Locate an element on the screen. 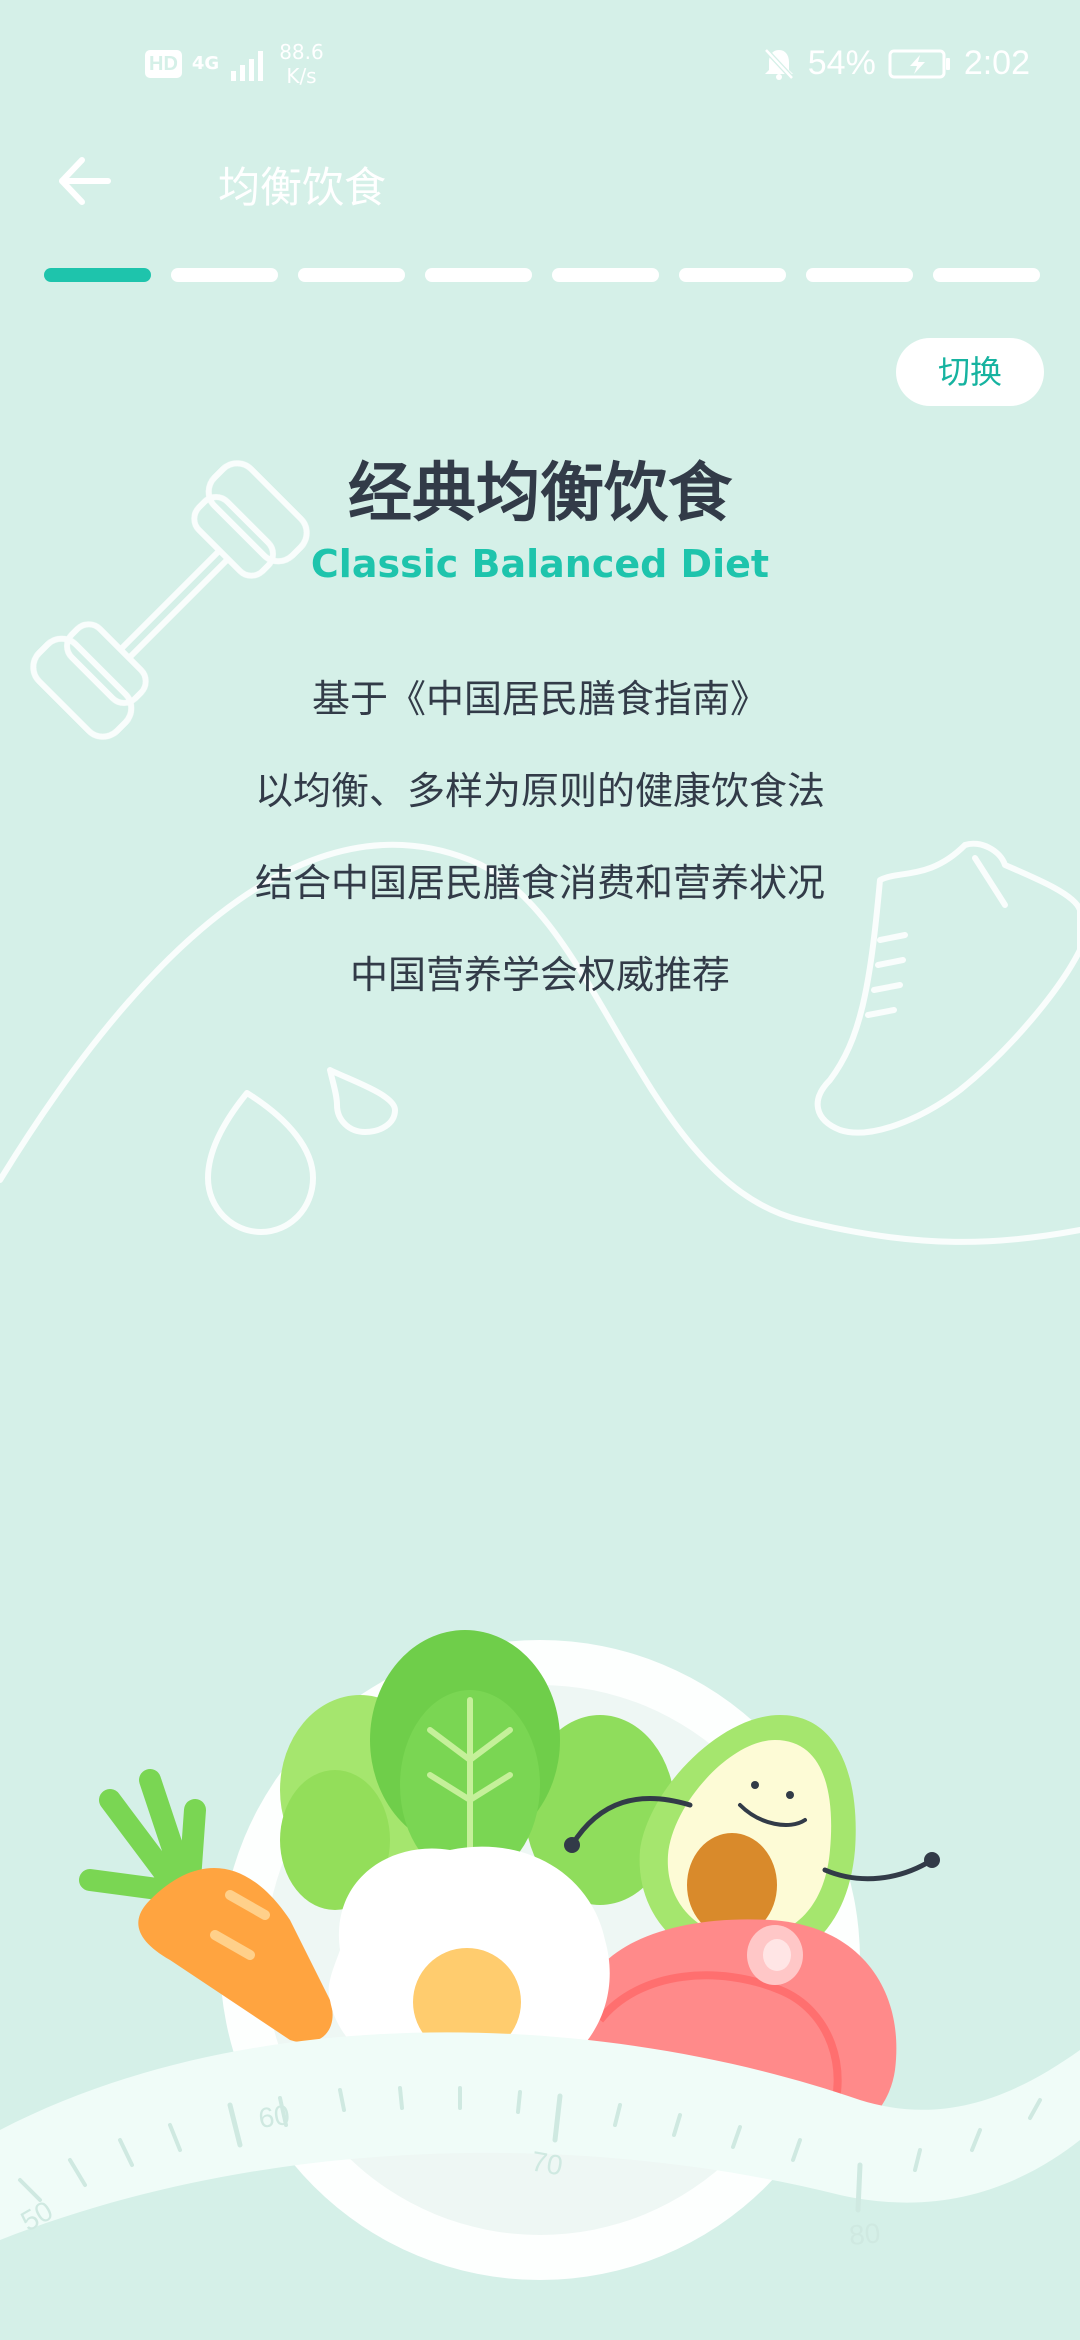  description-line: 中国营养学会权威推荐 is located at coordinates (539, 975).